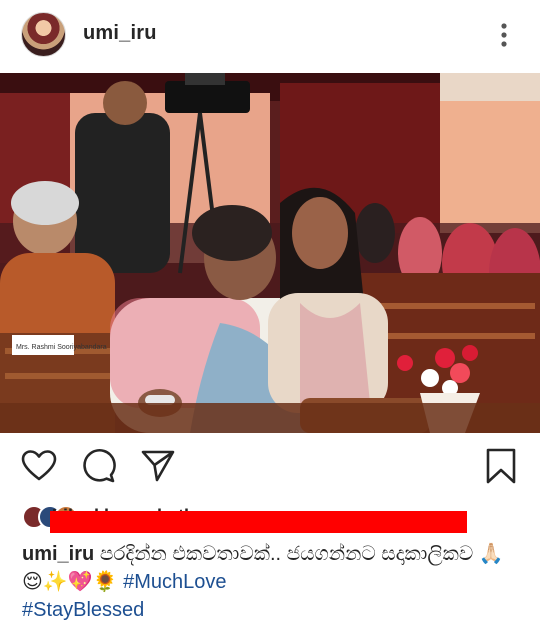 This screenshot has width=540, height=636. Describe the element at coordinates (501, 466) in the screenshot. I see `bookmark-icon` at that location.